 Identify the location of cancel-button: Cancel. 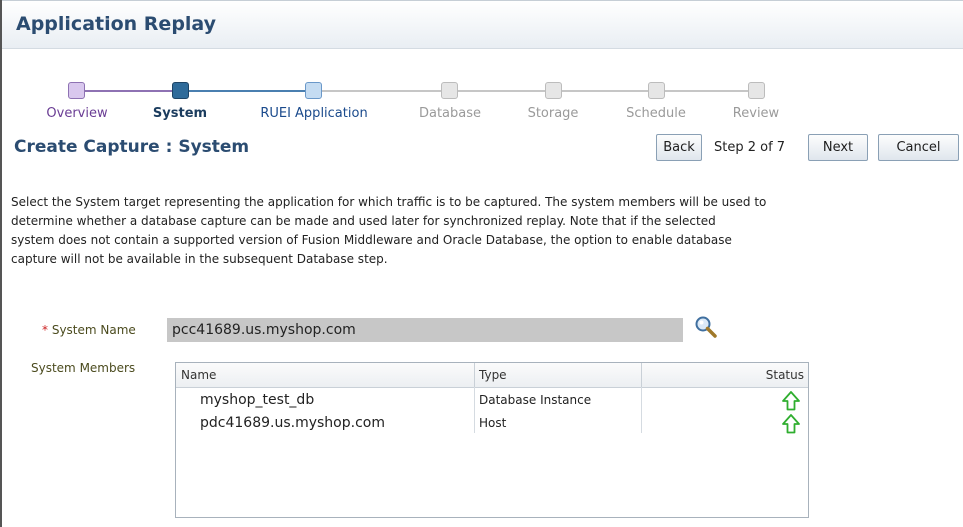
(918, 147).